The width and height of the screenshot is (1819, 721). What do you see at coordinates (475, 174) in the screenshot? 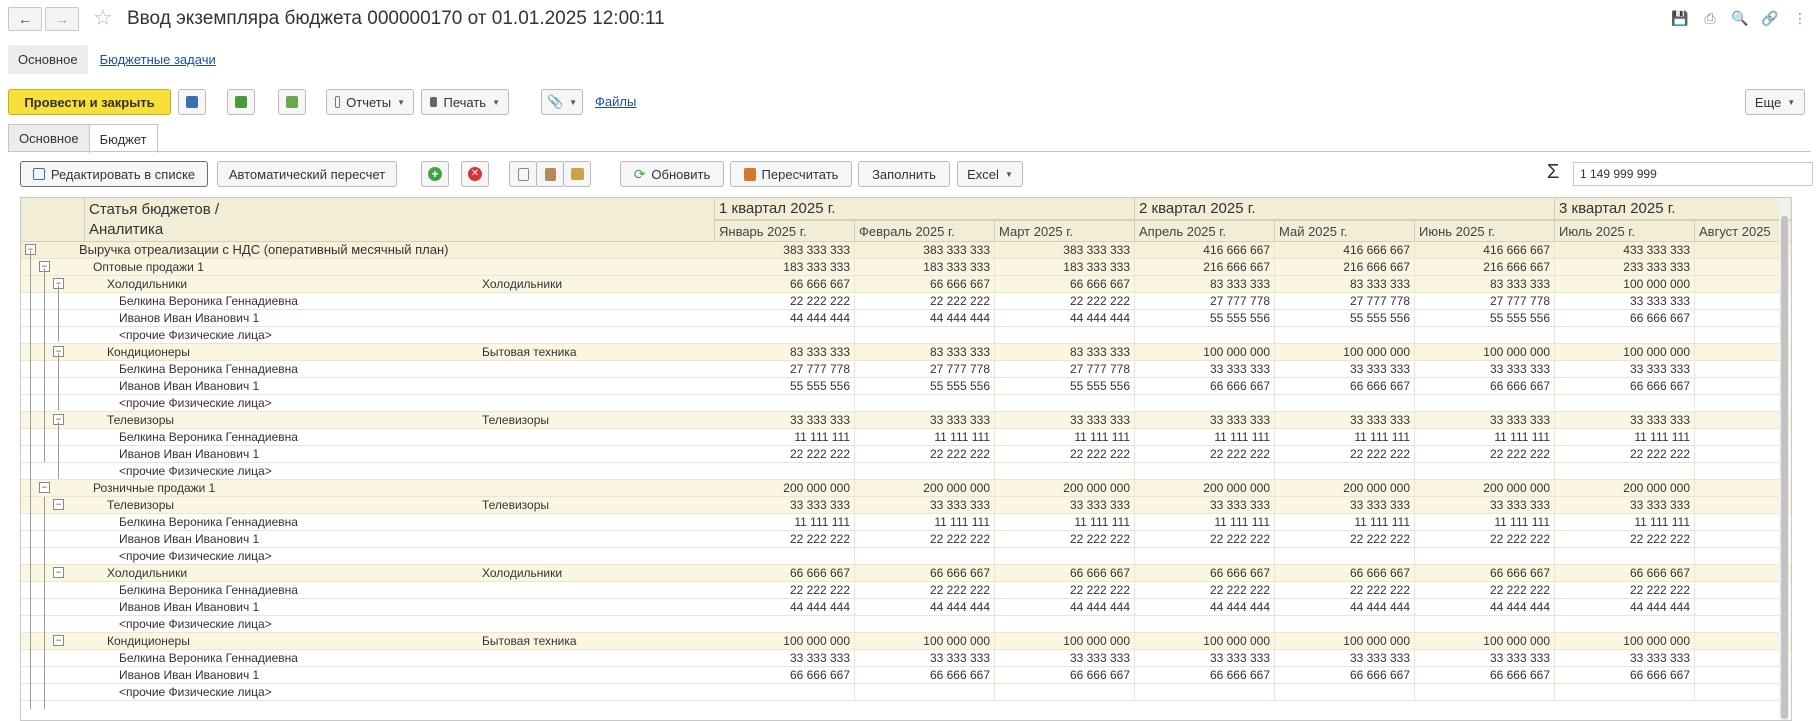
I see `delete-button: ✕` at bounding box center [475, 174].